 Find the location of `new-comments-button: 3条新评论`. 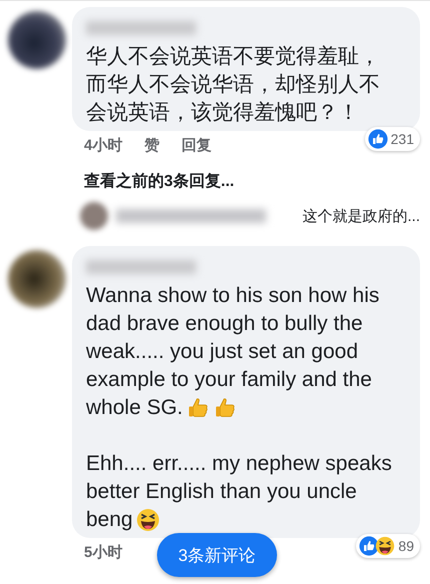

new-comments-button: 3条新评论 is located at coordinates (217, 555).